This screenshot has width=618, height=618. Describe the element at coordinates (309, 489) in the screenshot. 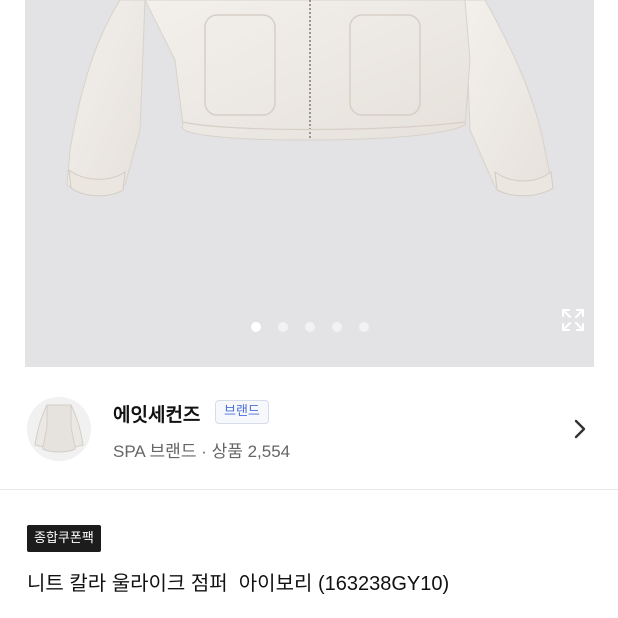

I see `divider` at that location.